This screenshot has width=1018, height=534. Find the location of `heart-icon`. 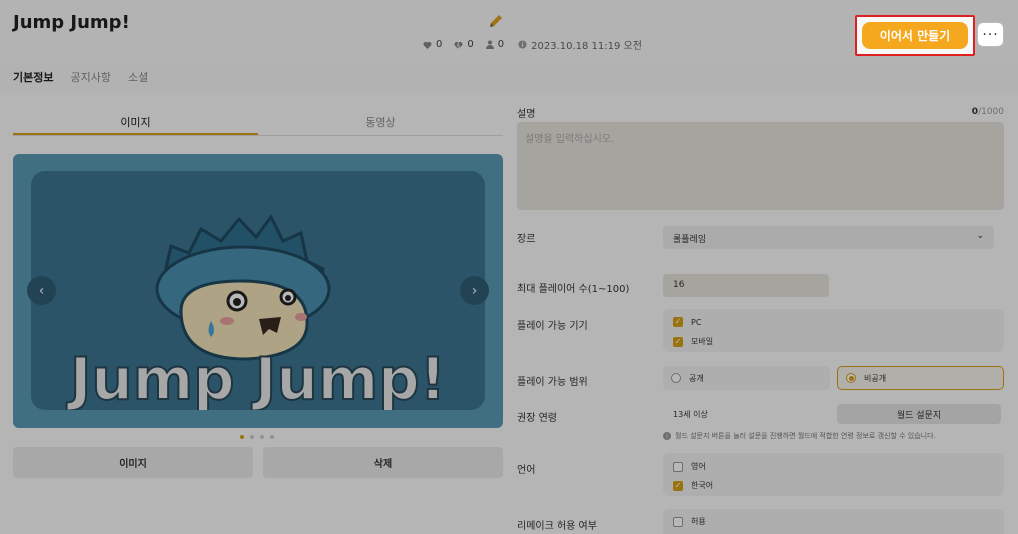

heart-icon is located at coordinates (427, 45).